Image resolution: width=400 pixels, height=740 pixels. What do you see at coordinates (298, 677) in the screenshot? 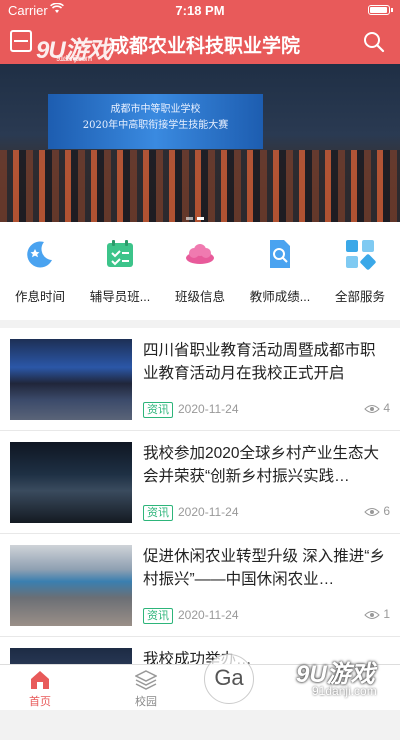
I see `watermark: Ga 9U游戏 91danji.com` at bounding box center [298, 677].